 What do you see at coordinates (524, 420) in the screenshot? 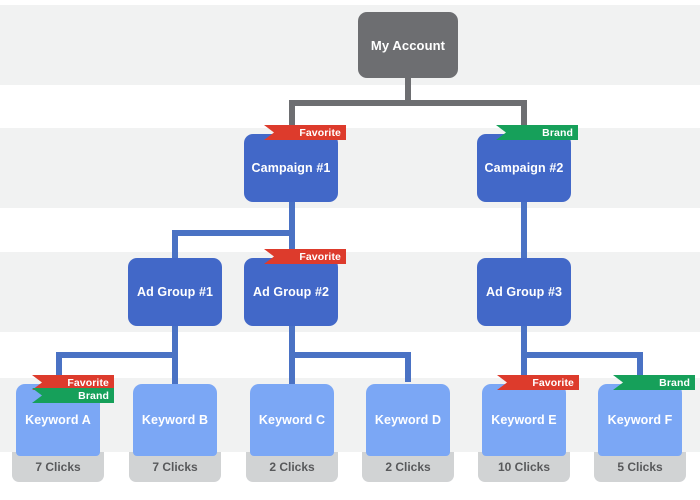
I see `node-keyword-e: Keyword E` at bounding box center [524, 420].